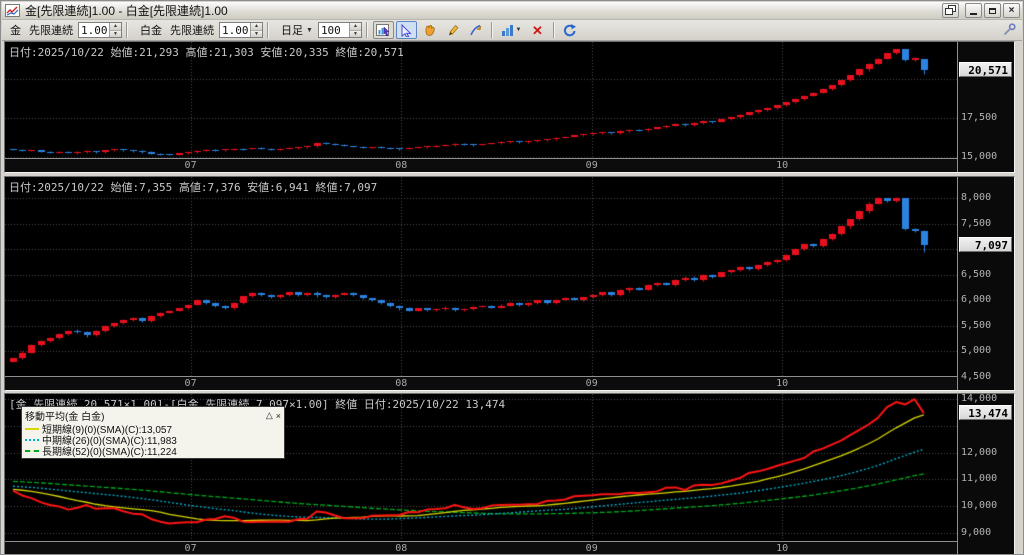  I want to click on platinum-multiplier-spinner: 1.00 ▲ ▼, so click(241, 30).